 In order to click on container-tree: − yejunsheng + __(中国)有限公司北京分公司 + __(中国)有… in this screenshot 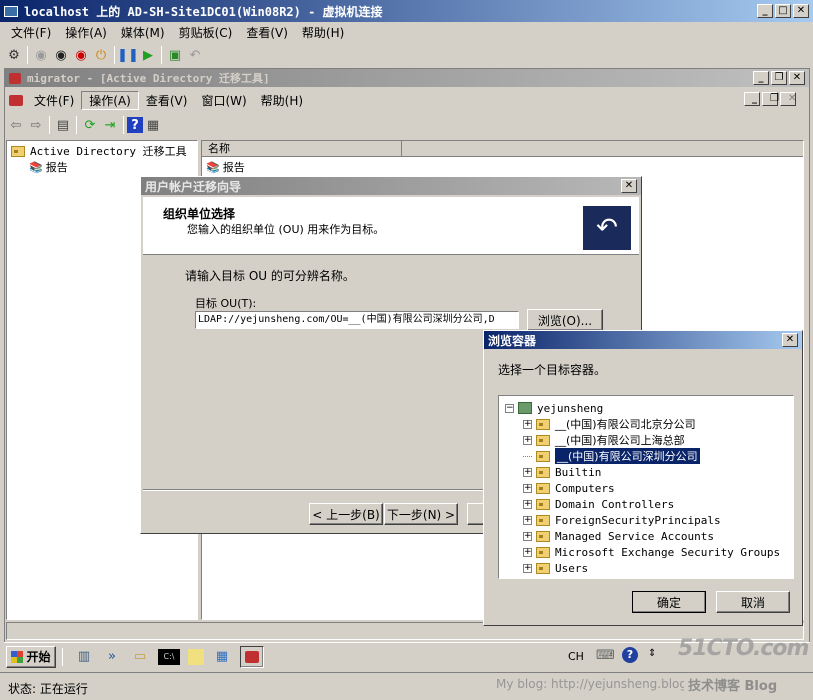, I will do `click(646, 487)`.